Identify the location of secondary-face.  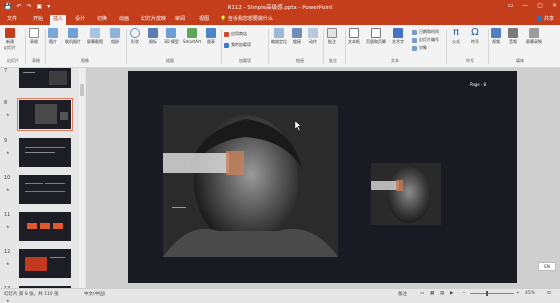
(409, 195).